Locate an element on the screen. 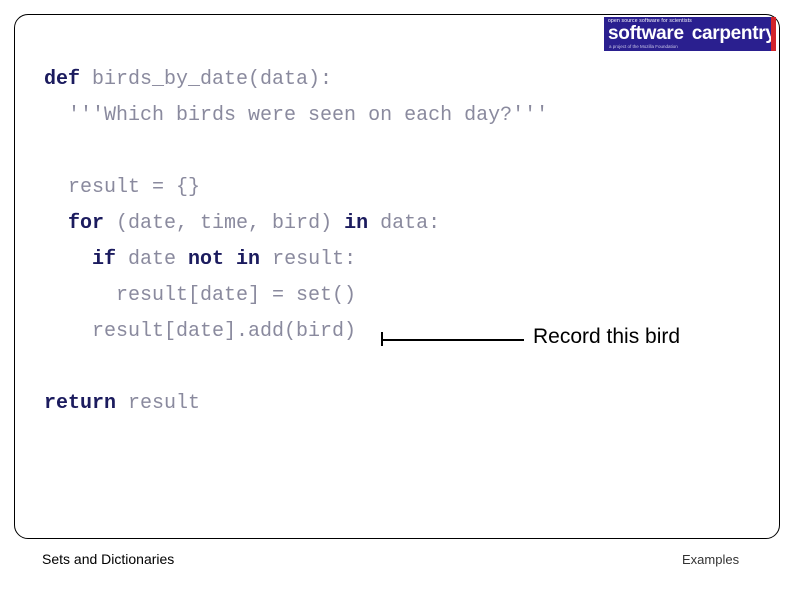 This screenshot has width=794, height=595. logo-red-bar is located at coordinates (773, 34).